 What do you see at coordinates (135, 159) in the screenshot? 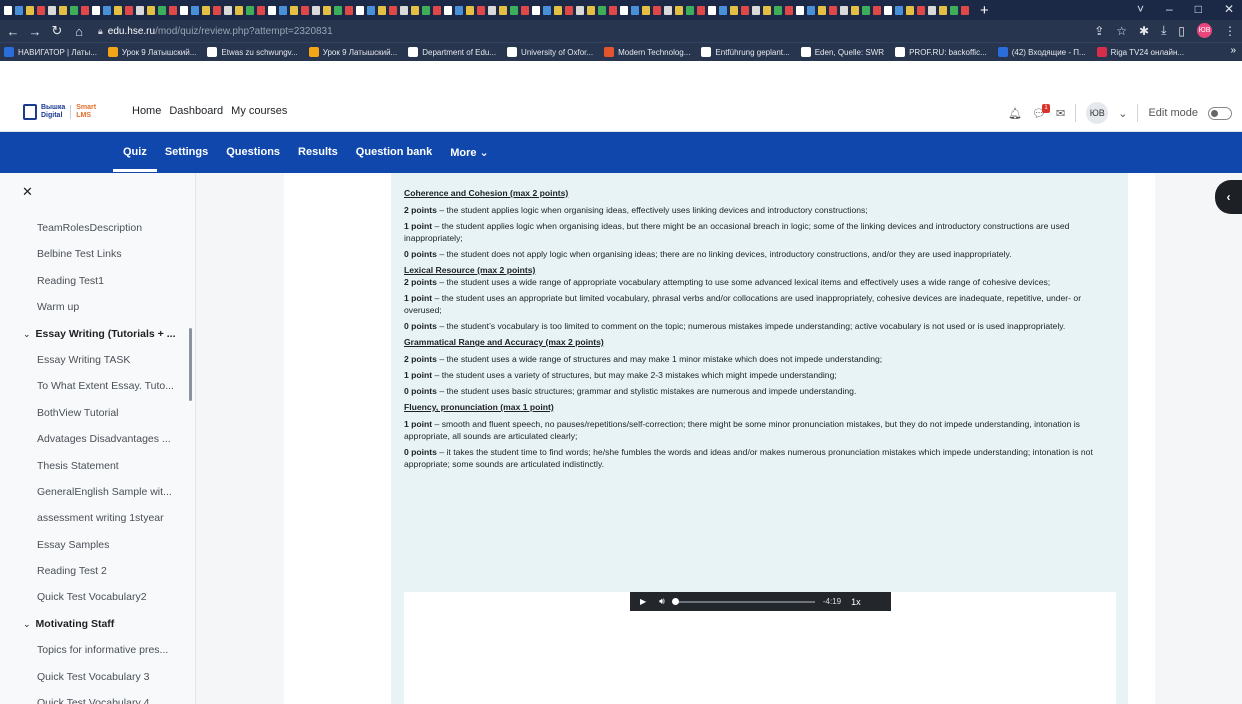
I see `tab-quiz: Quiz` at bounding box center [135, 159].